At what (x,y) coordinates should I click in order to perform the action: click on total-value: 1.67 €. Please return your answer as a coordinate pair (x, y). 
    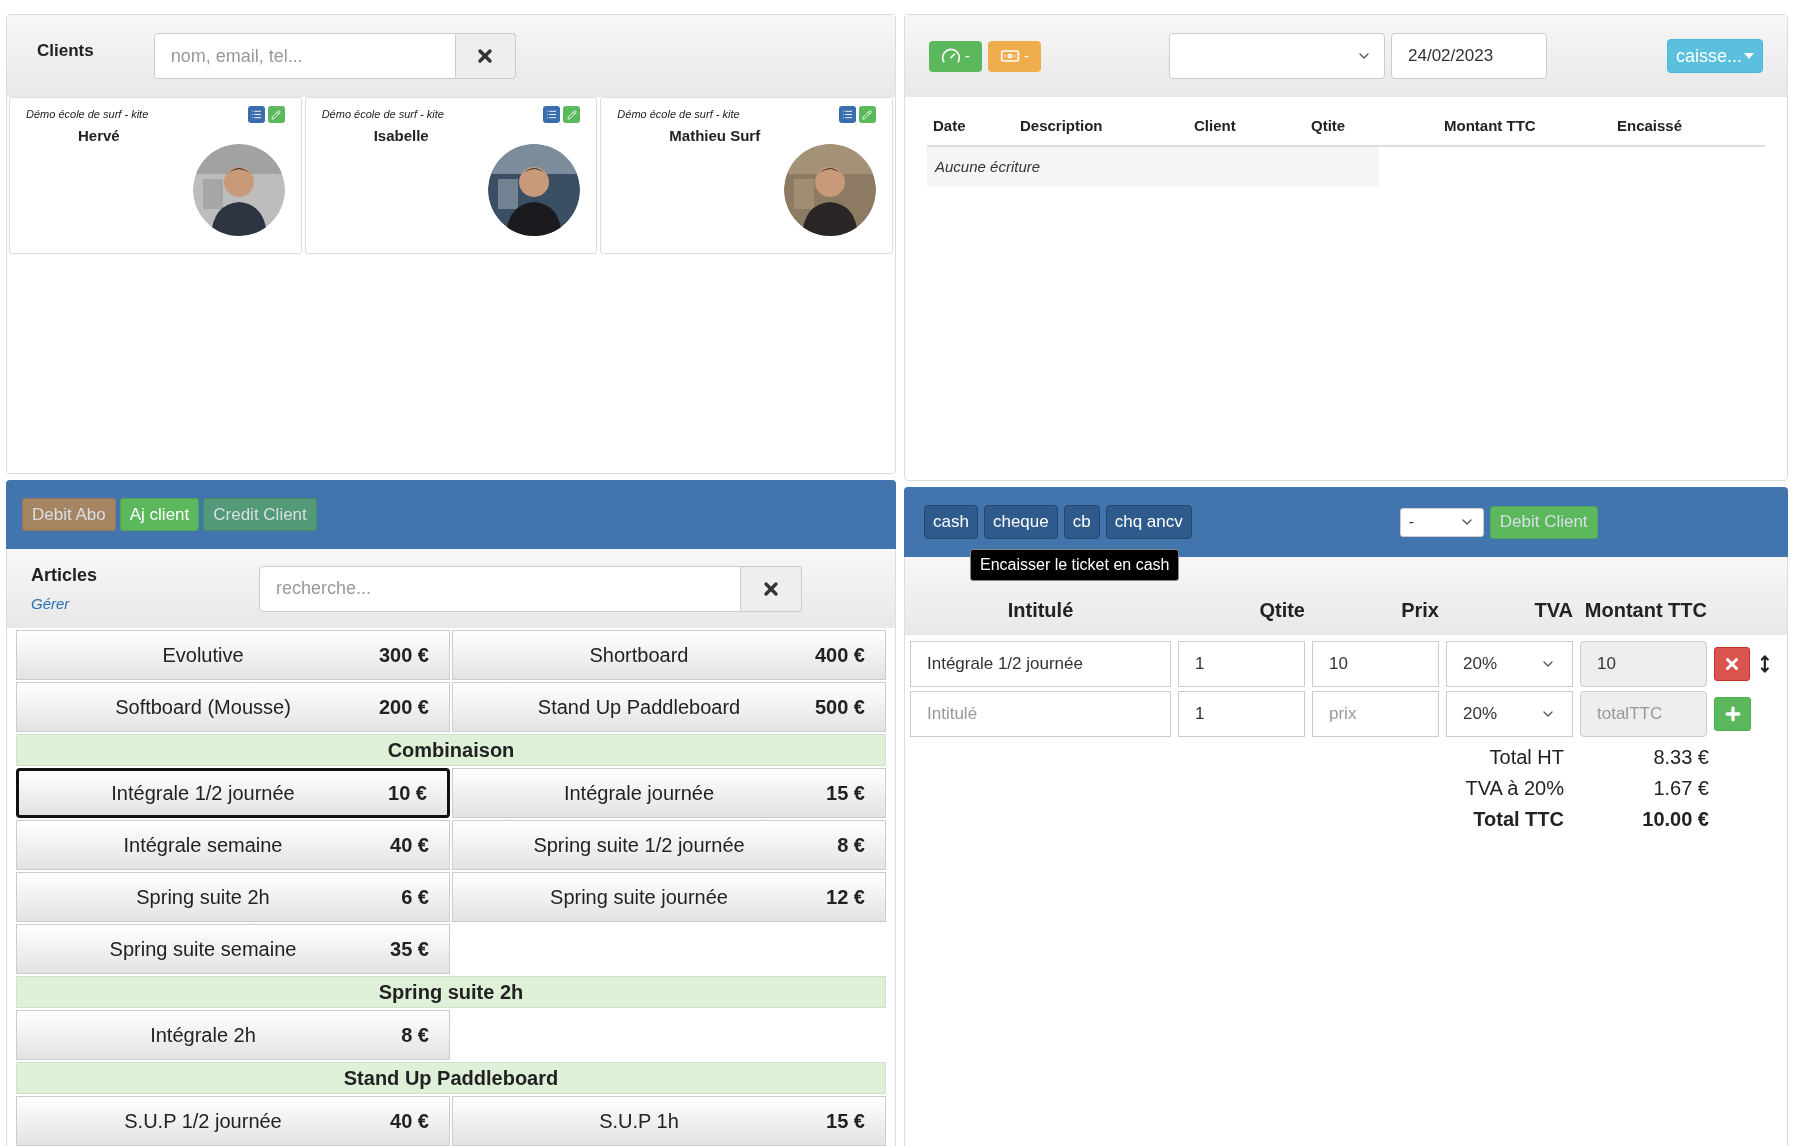
    Looking at the image, I should click on (1680, 788).